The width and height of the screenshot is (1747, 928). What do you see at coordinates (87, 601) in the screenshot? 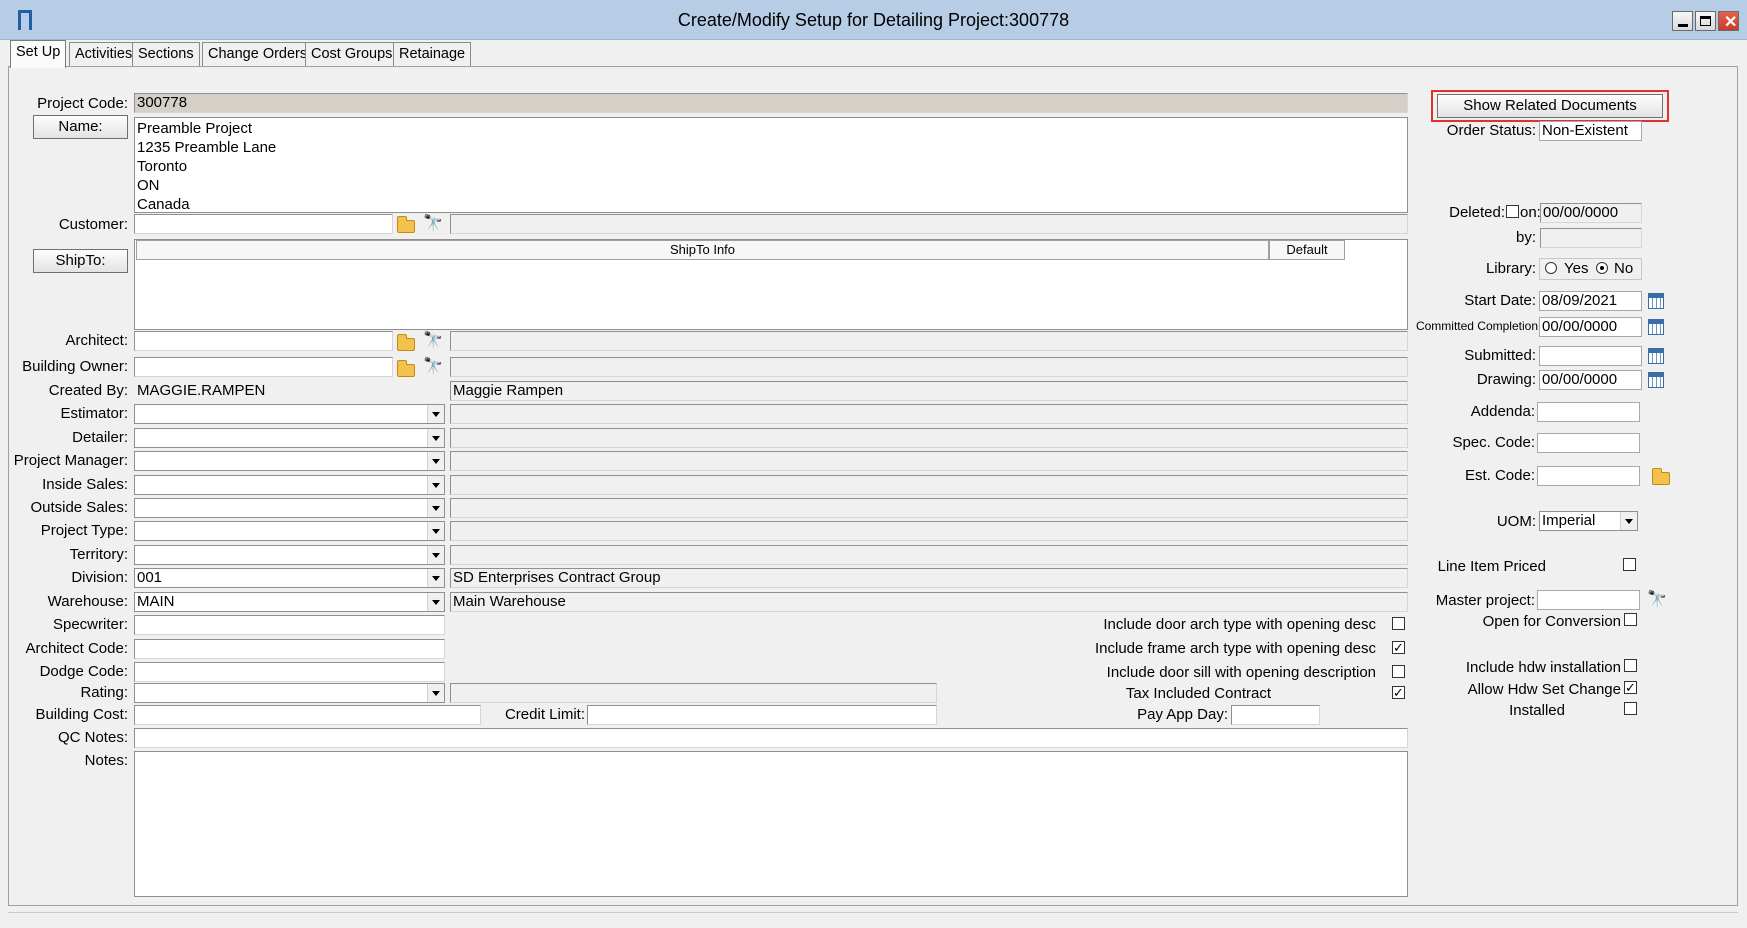
I see `warehouse-label: Warehouse:` at bounding box center [87, 601].